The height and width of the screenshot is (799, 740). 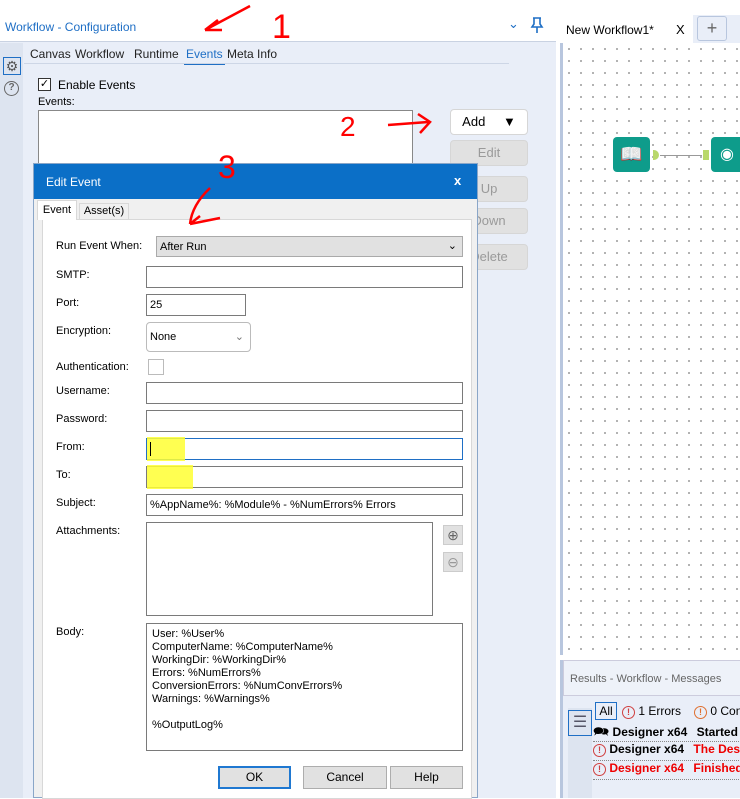 I want to click on list-view-icon: ☰, so click(x=580, y=723).